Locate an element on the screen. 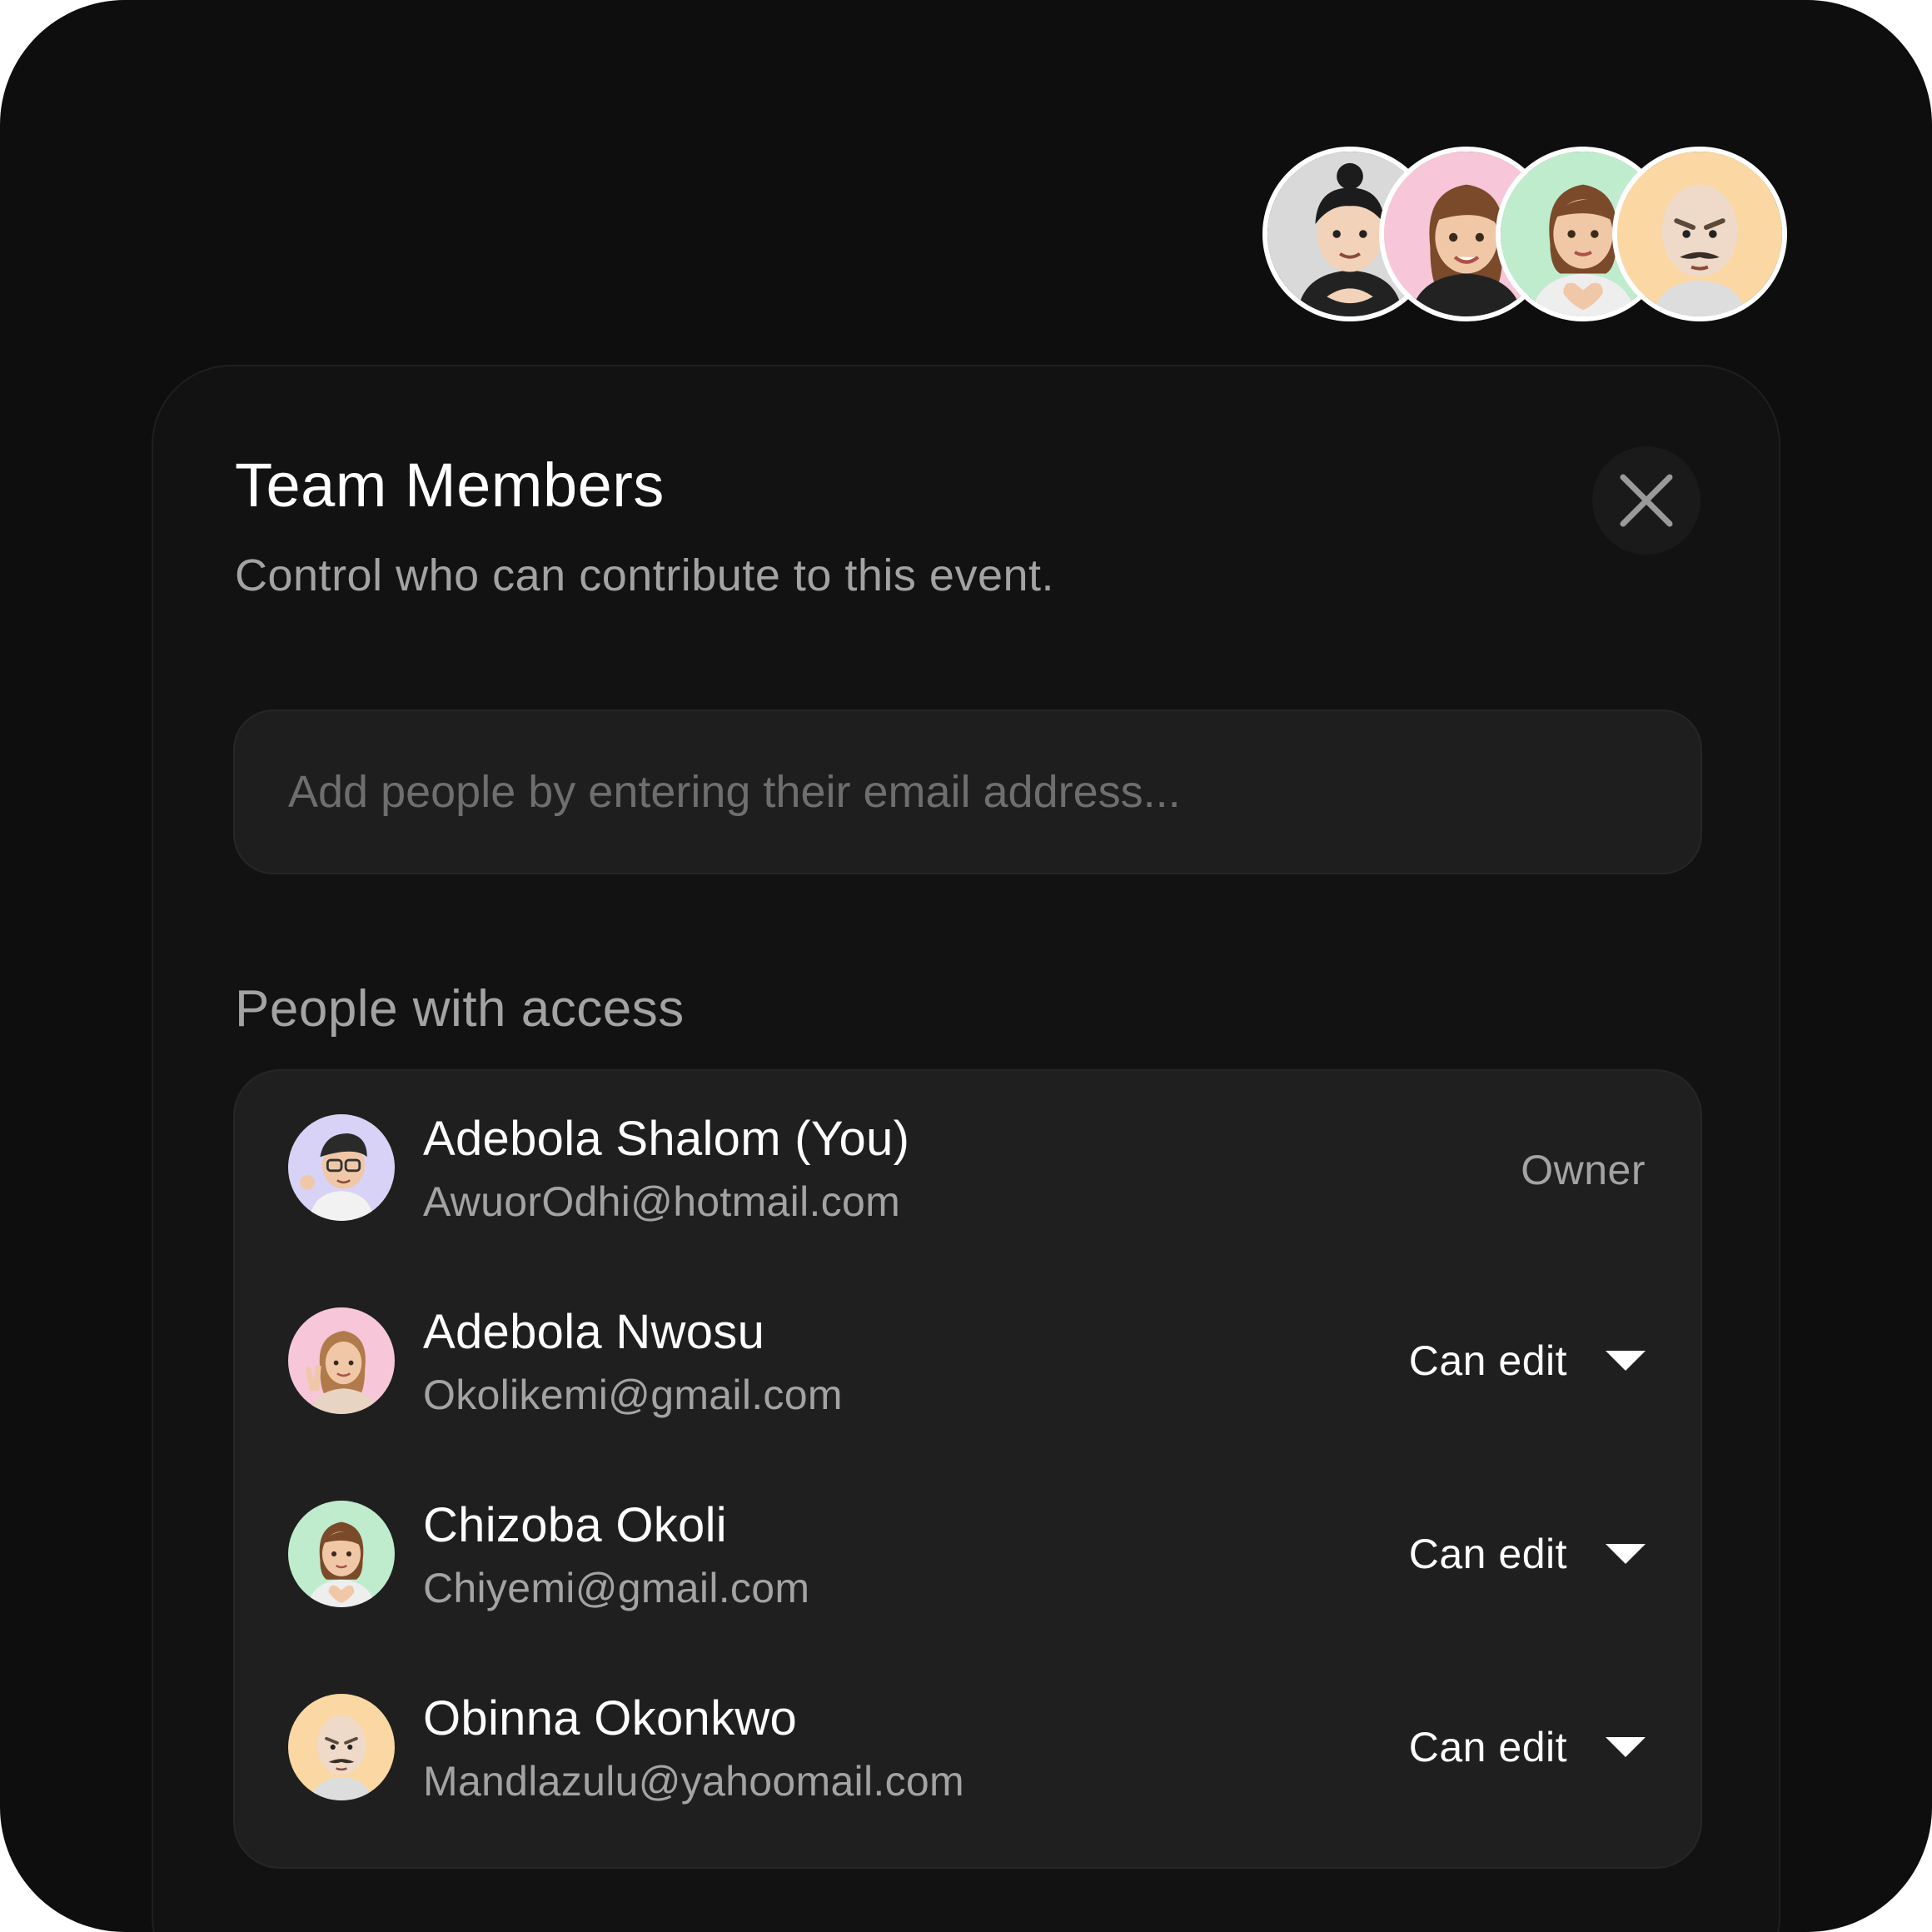  memoji-heart-hands-avatar is located at coordinates (341, 1554).